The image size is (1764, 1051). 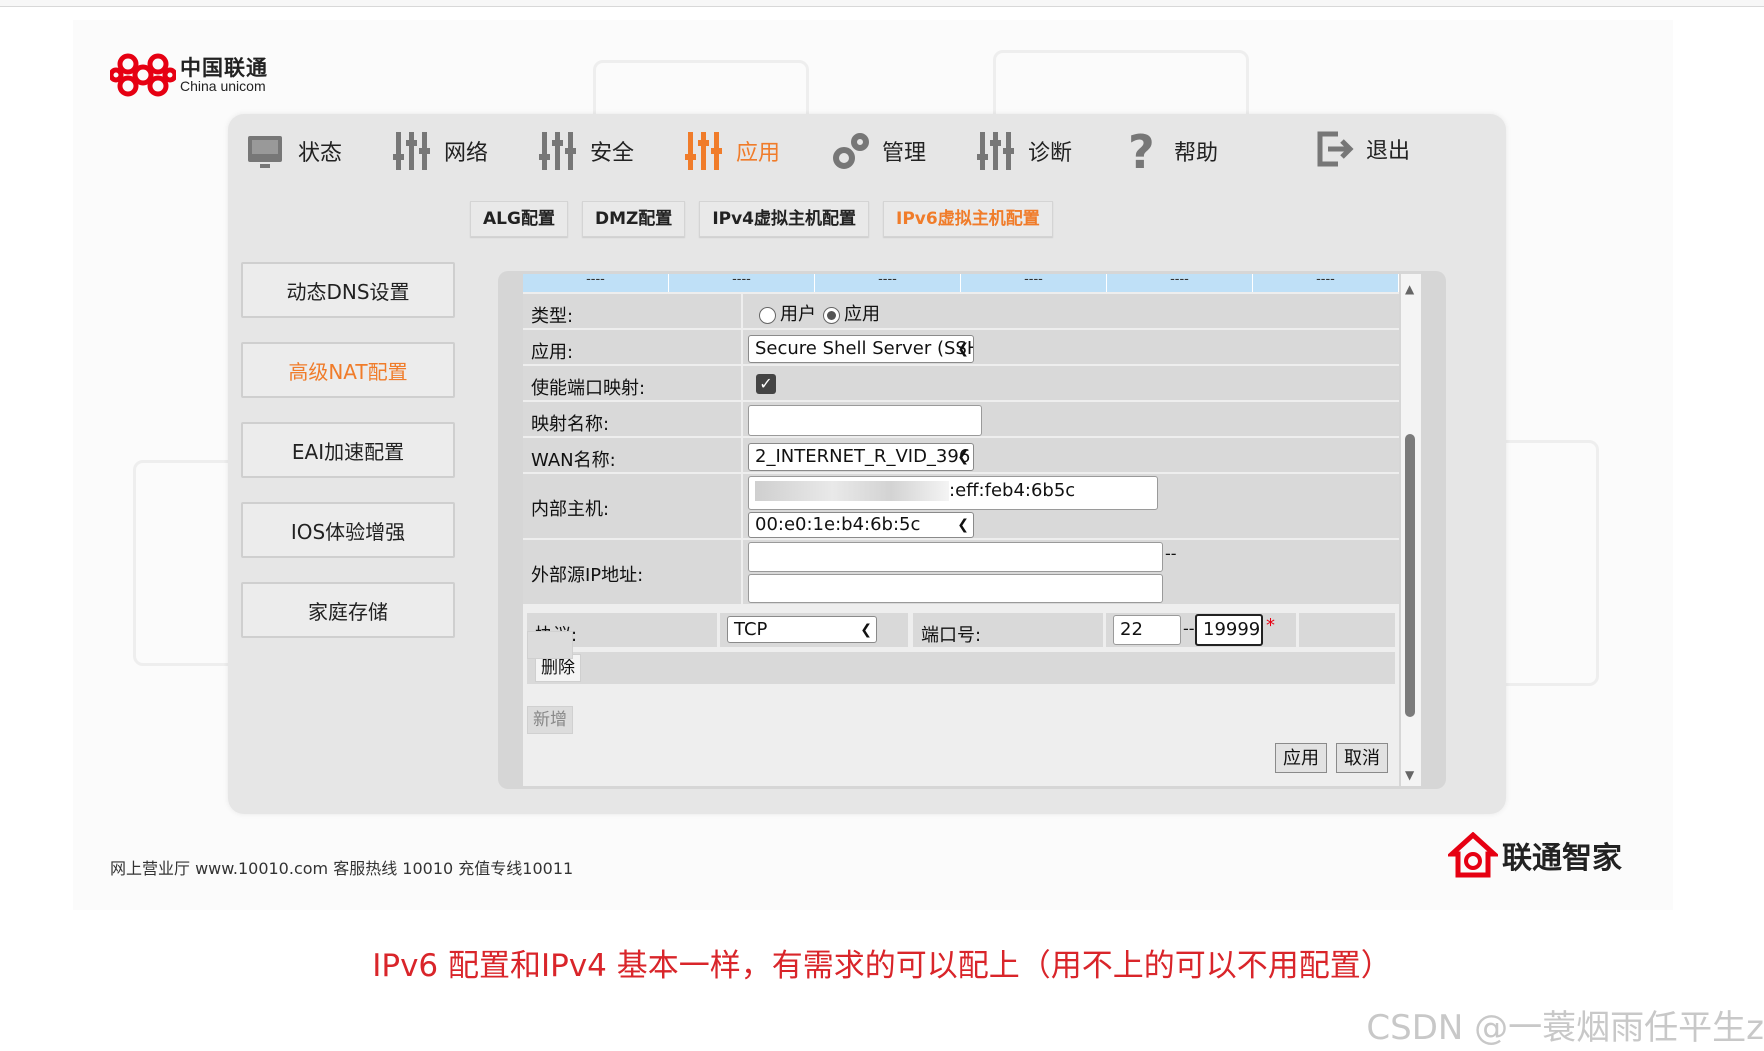 What do you see at coordinates (348, 370) in the screenshot?
I see `sidebar-item-nat: 高级NAT配置` at bounding box center [348, 370].